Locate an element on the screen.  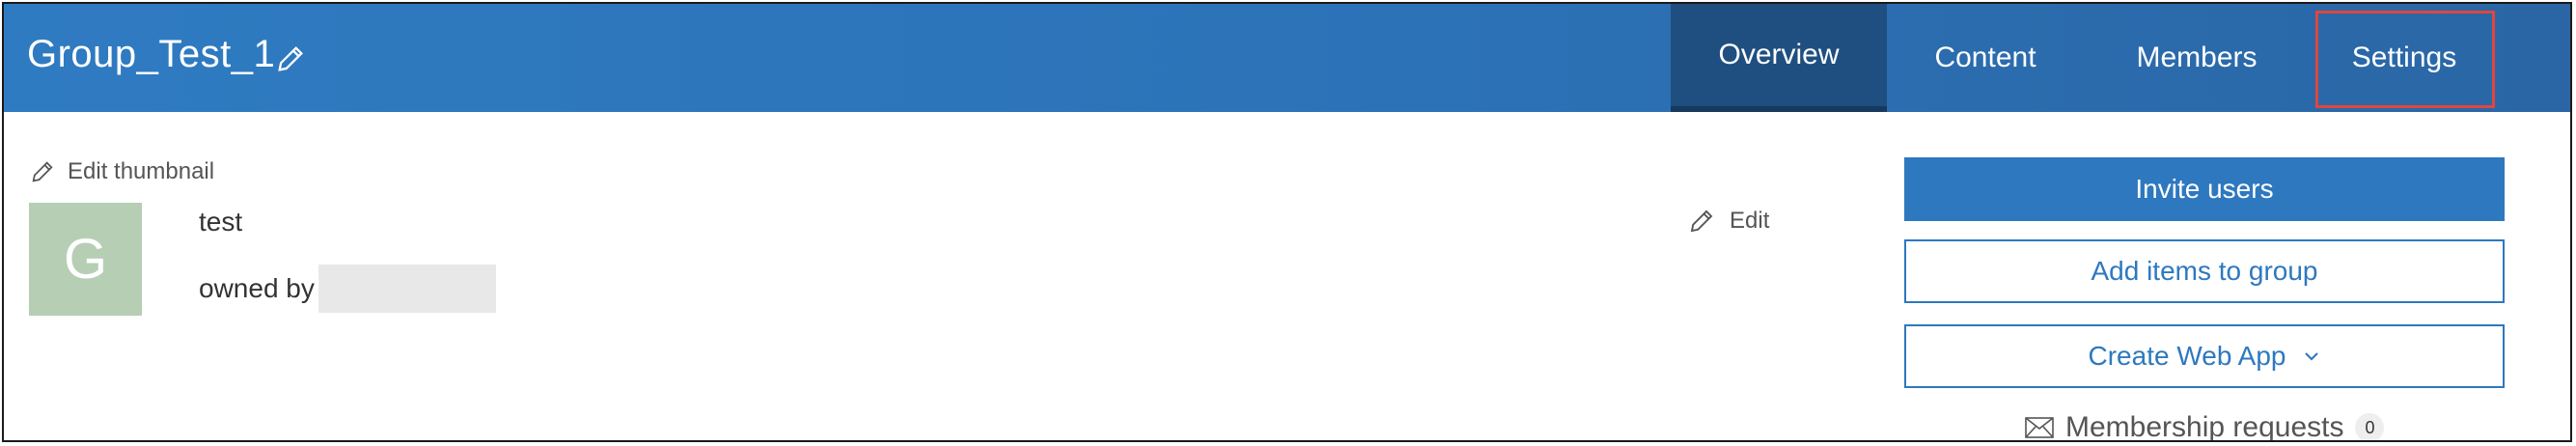
create-web-app-button: Create Web App is located at coordinates (2204, 356).